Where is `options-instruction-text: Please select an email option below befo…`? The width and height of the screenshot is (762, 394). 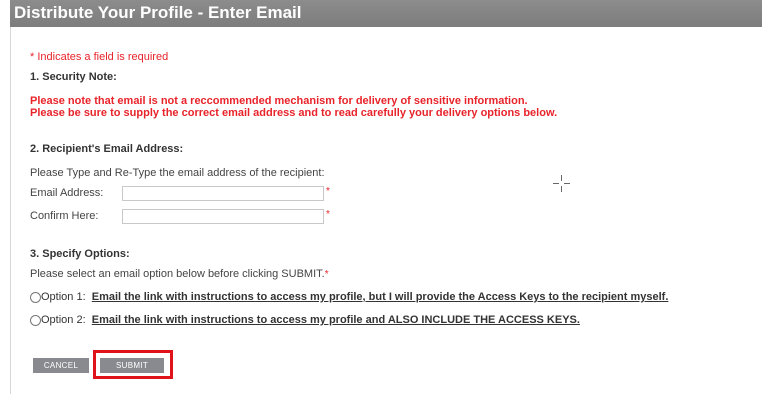
options-instruction-text: Please select an email option below befo… is located at coordinates (177, 274).